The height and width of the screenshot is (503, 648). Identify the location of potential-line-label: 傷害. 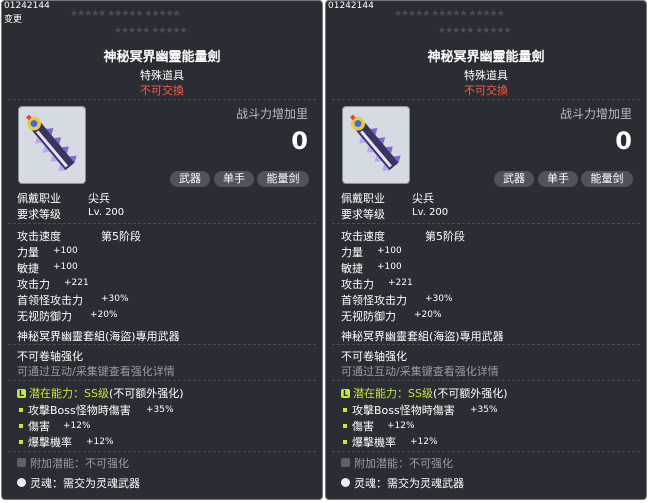
(363, 426).